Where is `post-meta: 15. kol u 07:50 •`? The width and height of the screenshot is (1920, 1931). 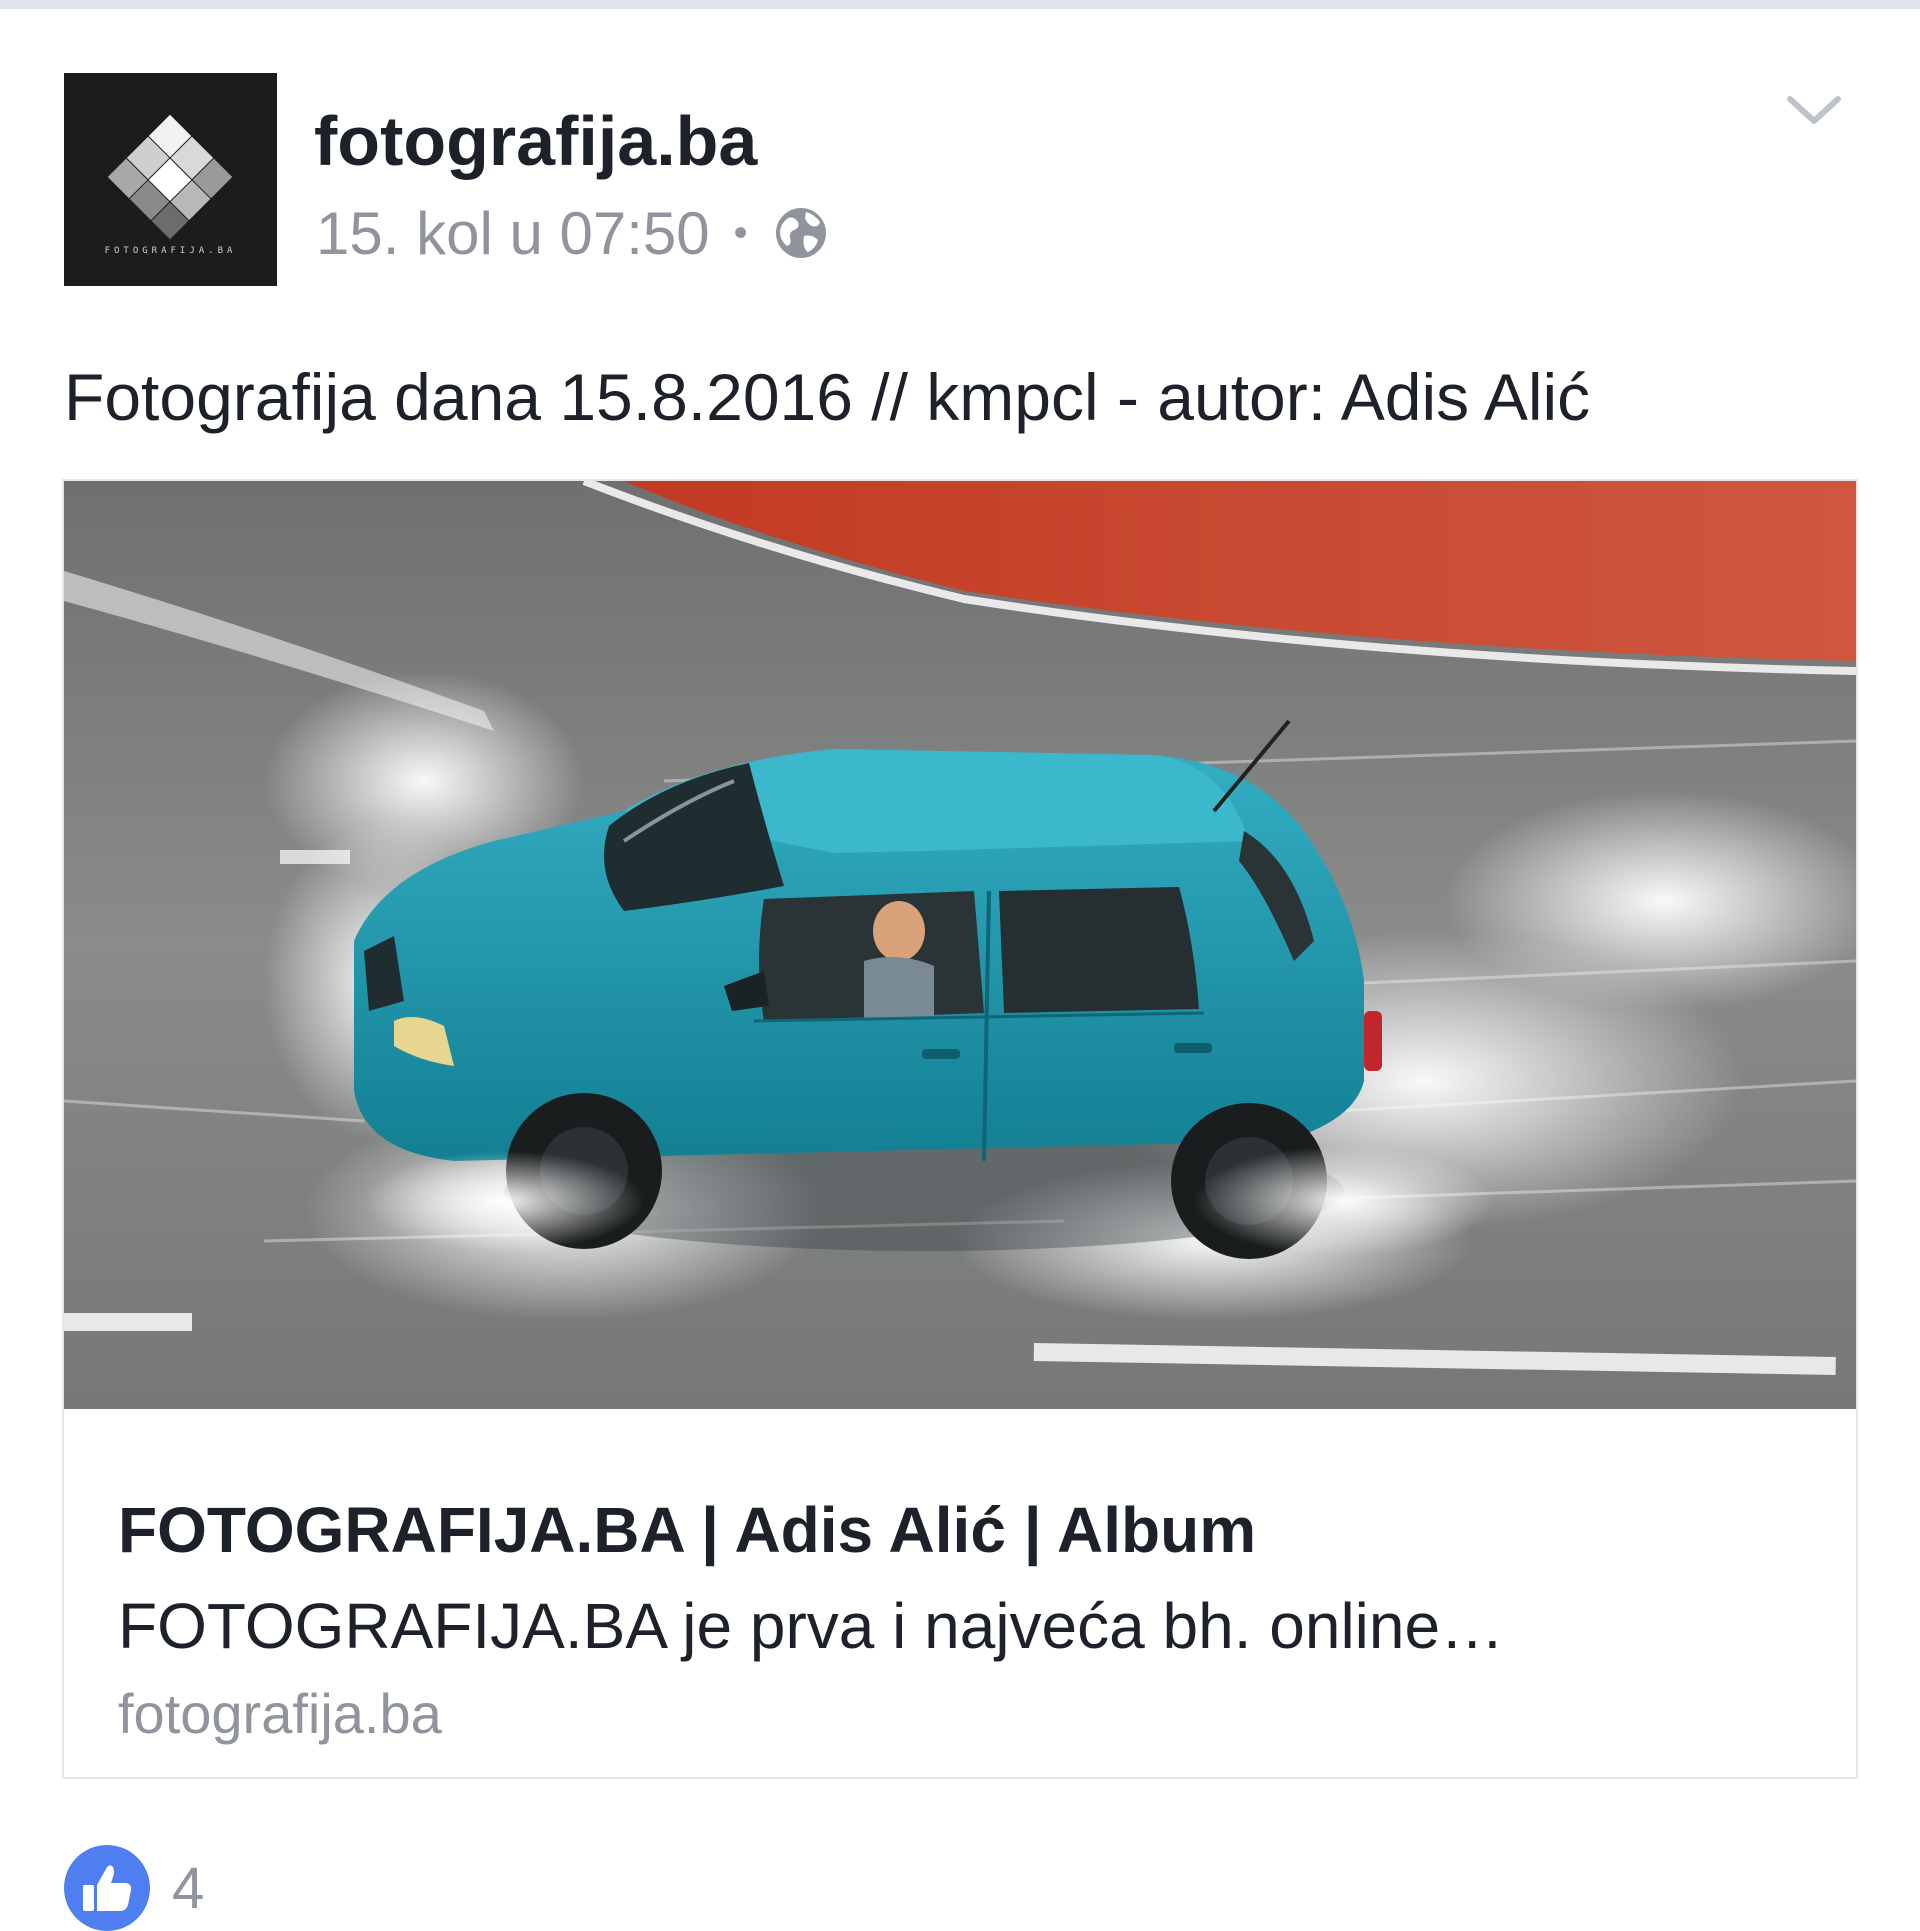 post-meta: 15. kol u 07:50 • is located at coordinates (572, 233).